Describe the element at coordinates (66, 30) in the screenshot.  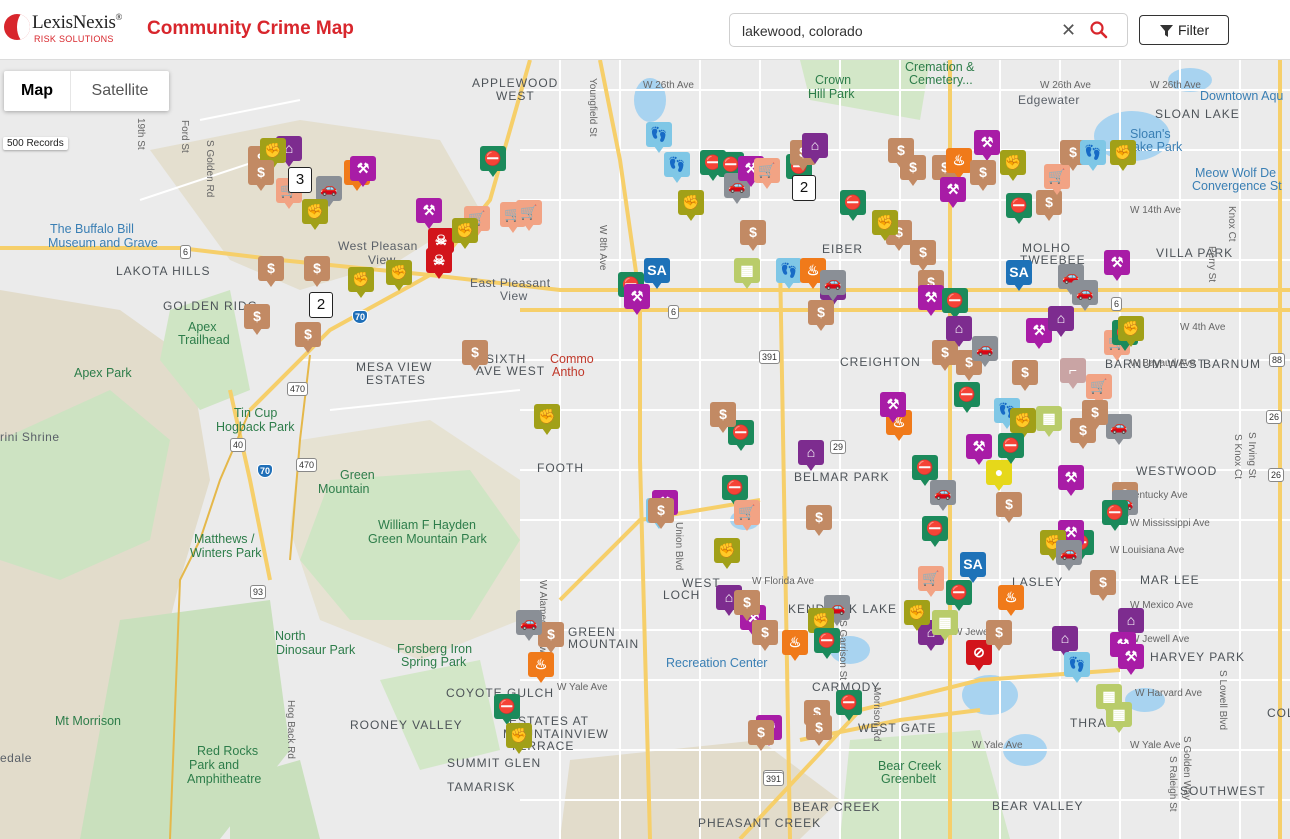
I see `lexisnexis-logo: LexisNexis® RISK SOLUTIONS` at that location.